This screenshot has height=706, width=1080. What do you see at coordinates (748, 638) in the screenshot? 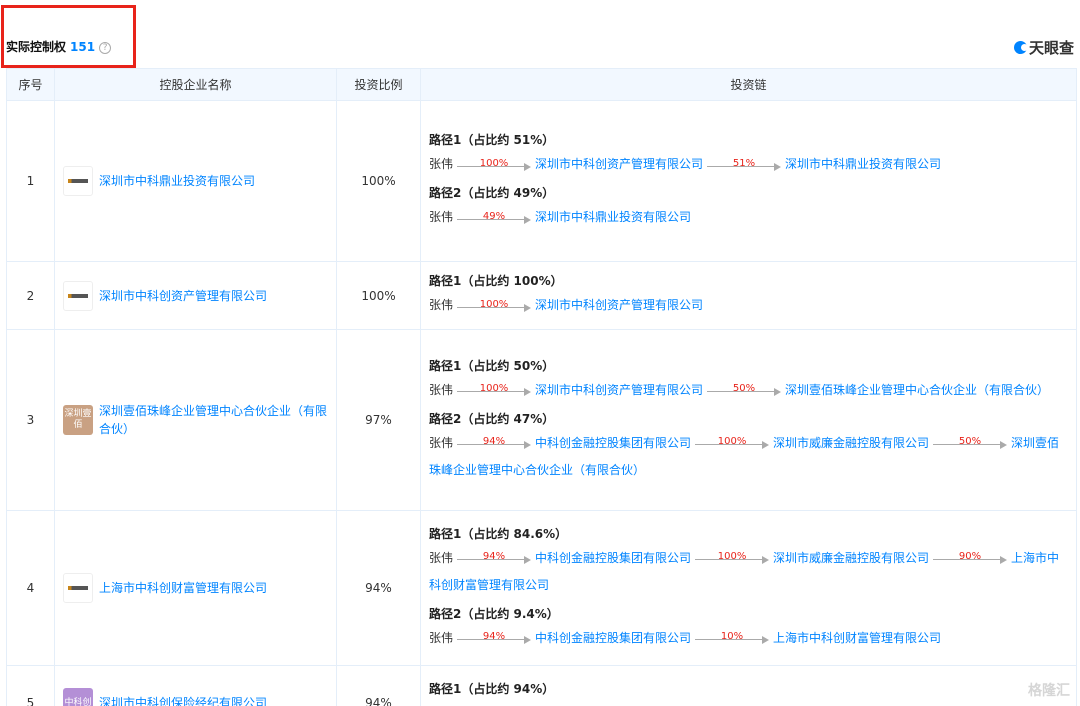
I see `path-steps: 张伟 94% 中科创金融控股集团有限公司 10% 上海市中科创财富管理有限公司` at bounding box center [748, 638].